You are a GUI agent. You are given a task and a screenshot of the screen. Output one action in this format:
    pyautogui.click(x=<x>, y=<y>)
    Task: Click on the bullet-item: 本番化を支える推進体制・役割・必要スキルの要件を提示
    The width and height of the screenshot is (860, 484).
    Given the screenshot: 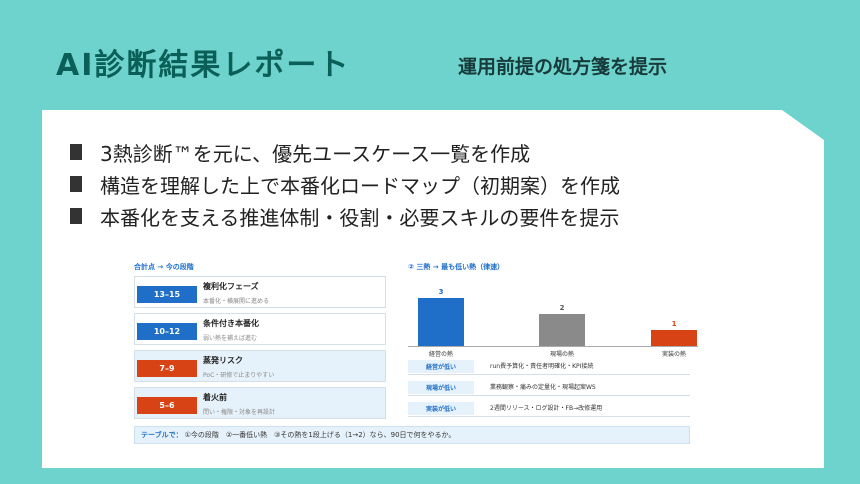 What is the action you would take?
    pyautogui.click(x=345, y=216)
    